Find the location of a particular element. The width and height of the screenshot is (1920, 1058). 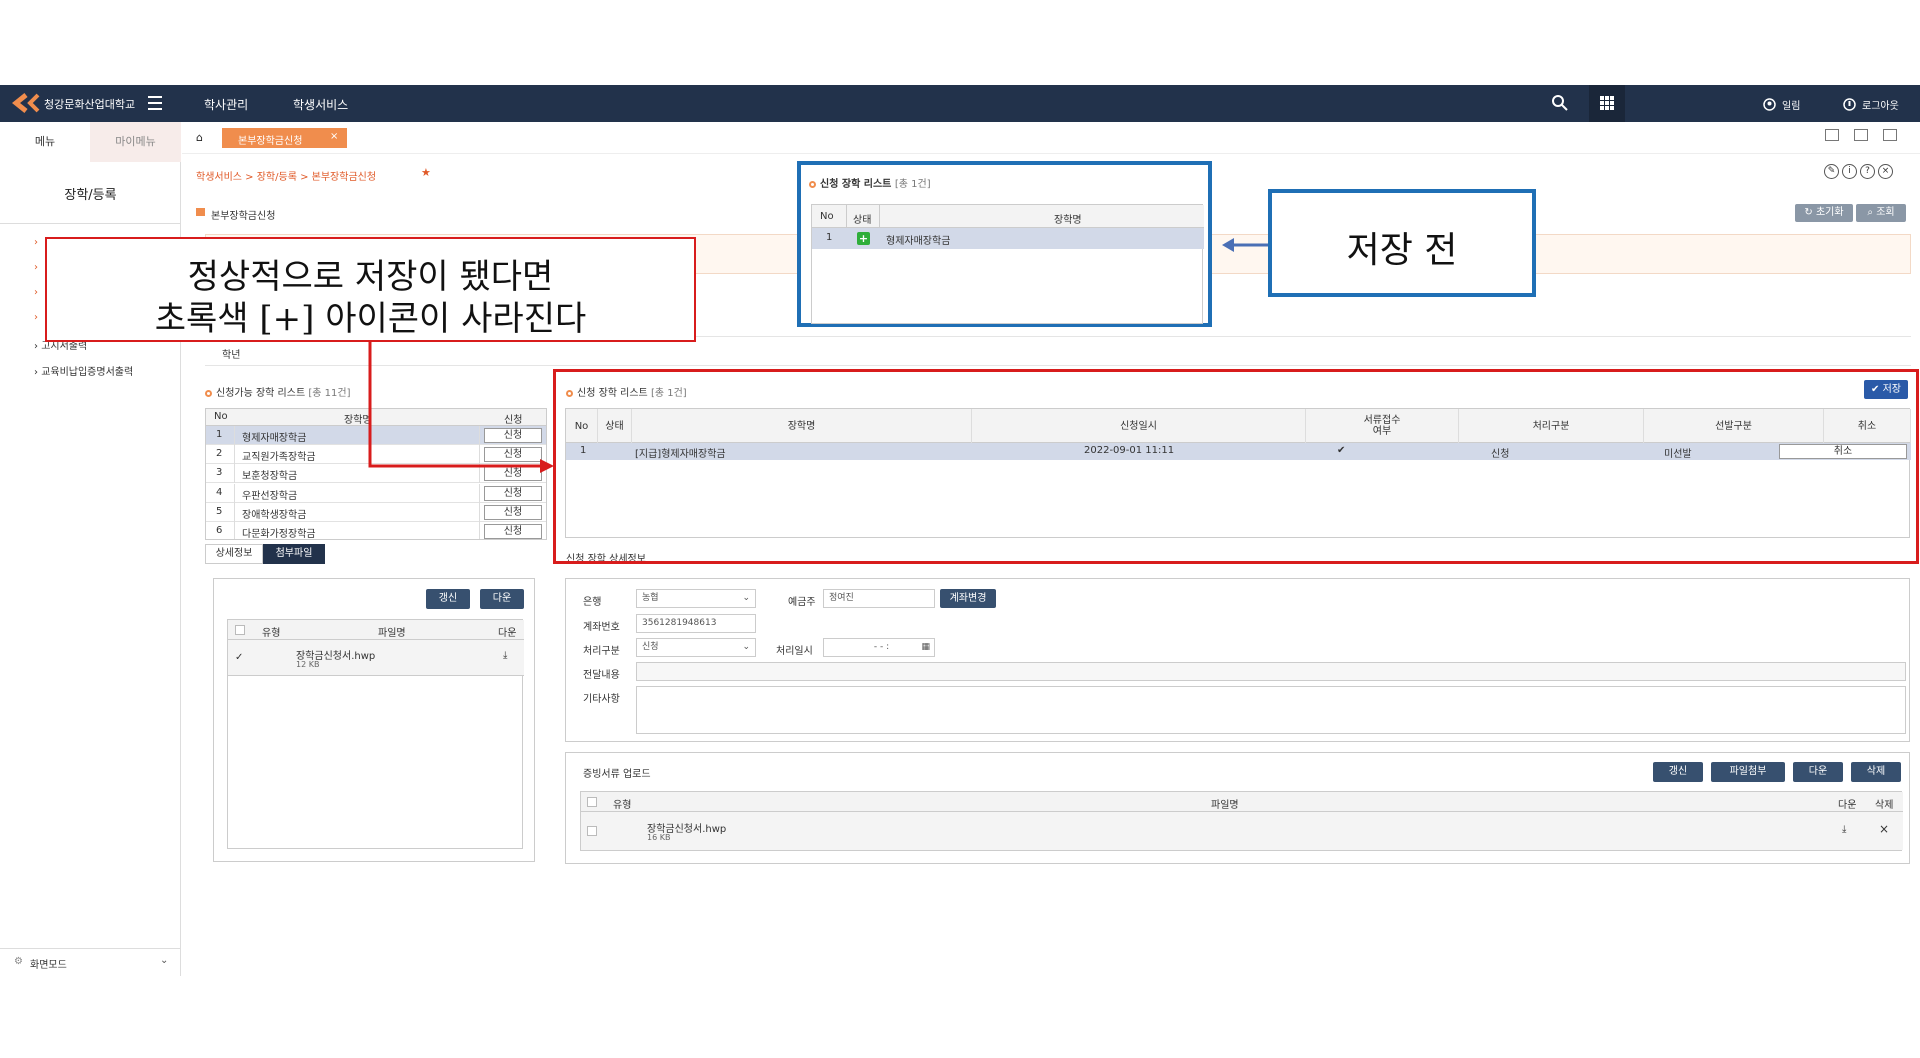

etc-textarea is located at coordinates (1271, 710).